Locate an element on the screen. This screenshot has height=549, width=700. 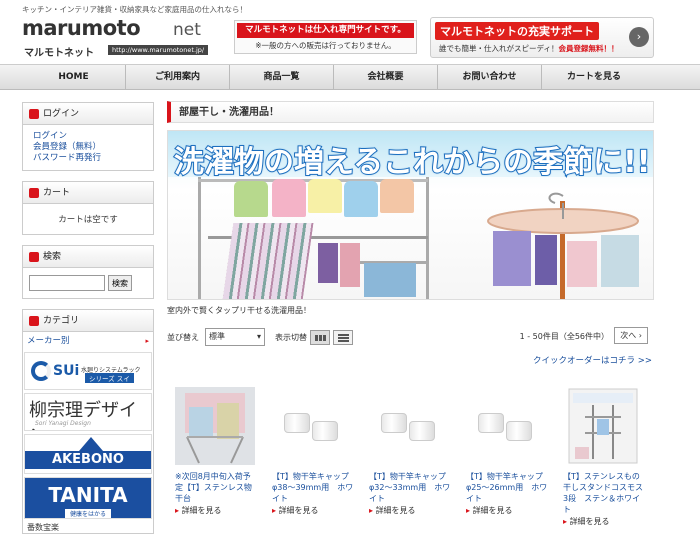
brand-akebono: AKEBONO is located at coordinates (88, 454).